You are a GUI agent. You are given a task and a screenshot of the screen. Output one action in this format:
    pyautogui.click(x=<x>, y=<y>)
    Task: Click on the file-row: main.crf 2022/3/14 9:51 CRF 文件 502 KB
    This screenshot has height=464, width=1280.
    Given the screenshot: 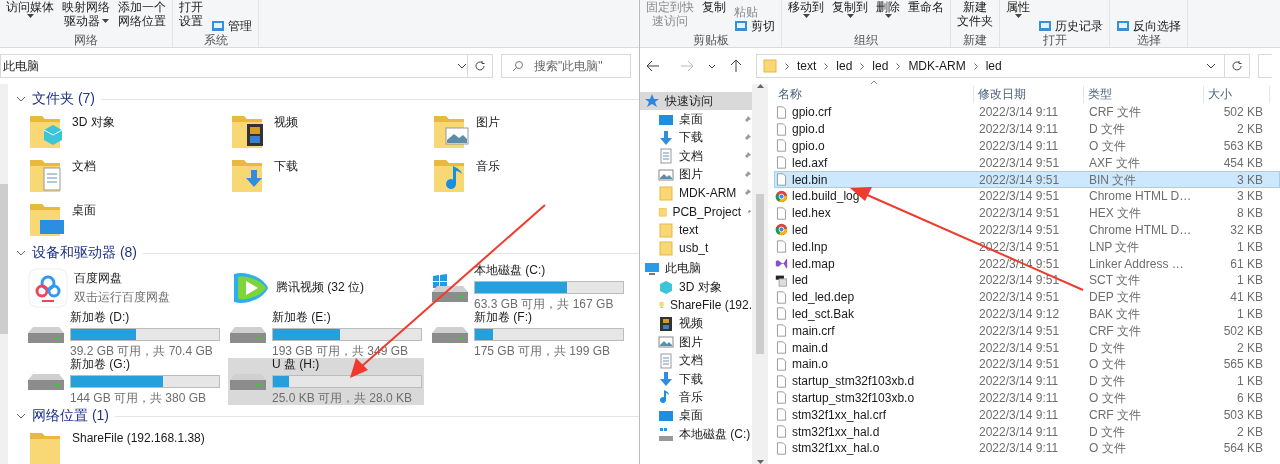 What is the action you would take?
    pyautogui.click(x=1027, y=331)
    